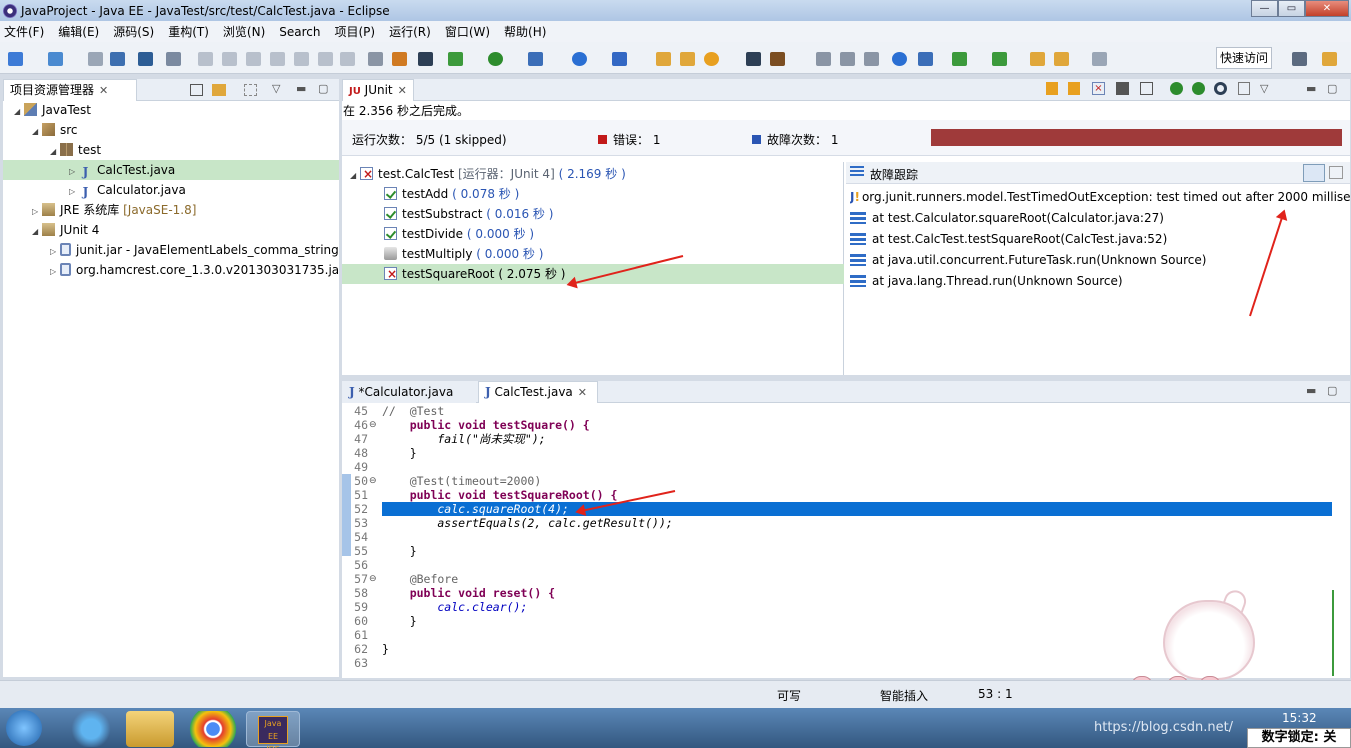  Describe the element at coordinates (229, 59) in the screenshot. I see `suspend-icon` at that location.